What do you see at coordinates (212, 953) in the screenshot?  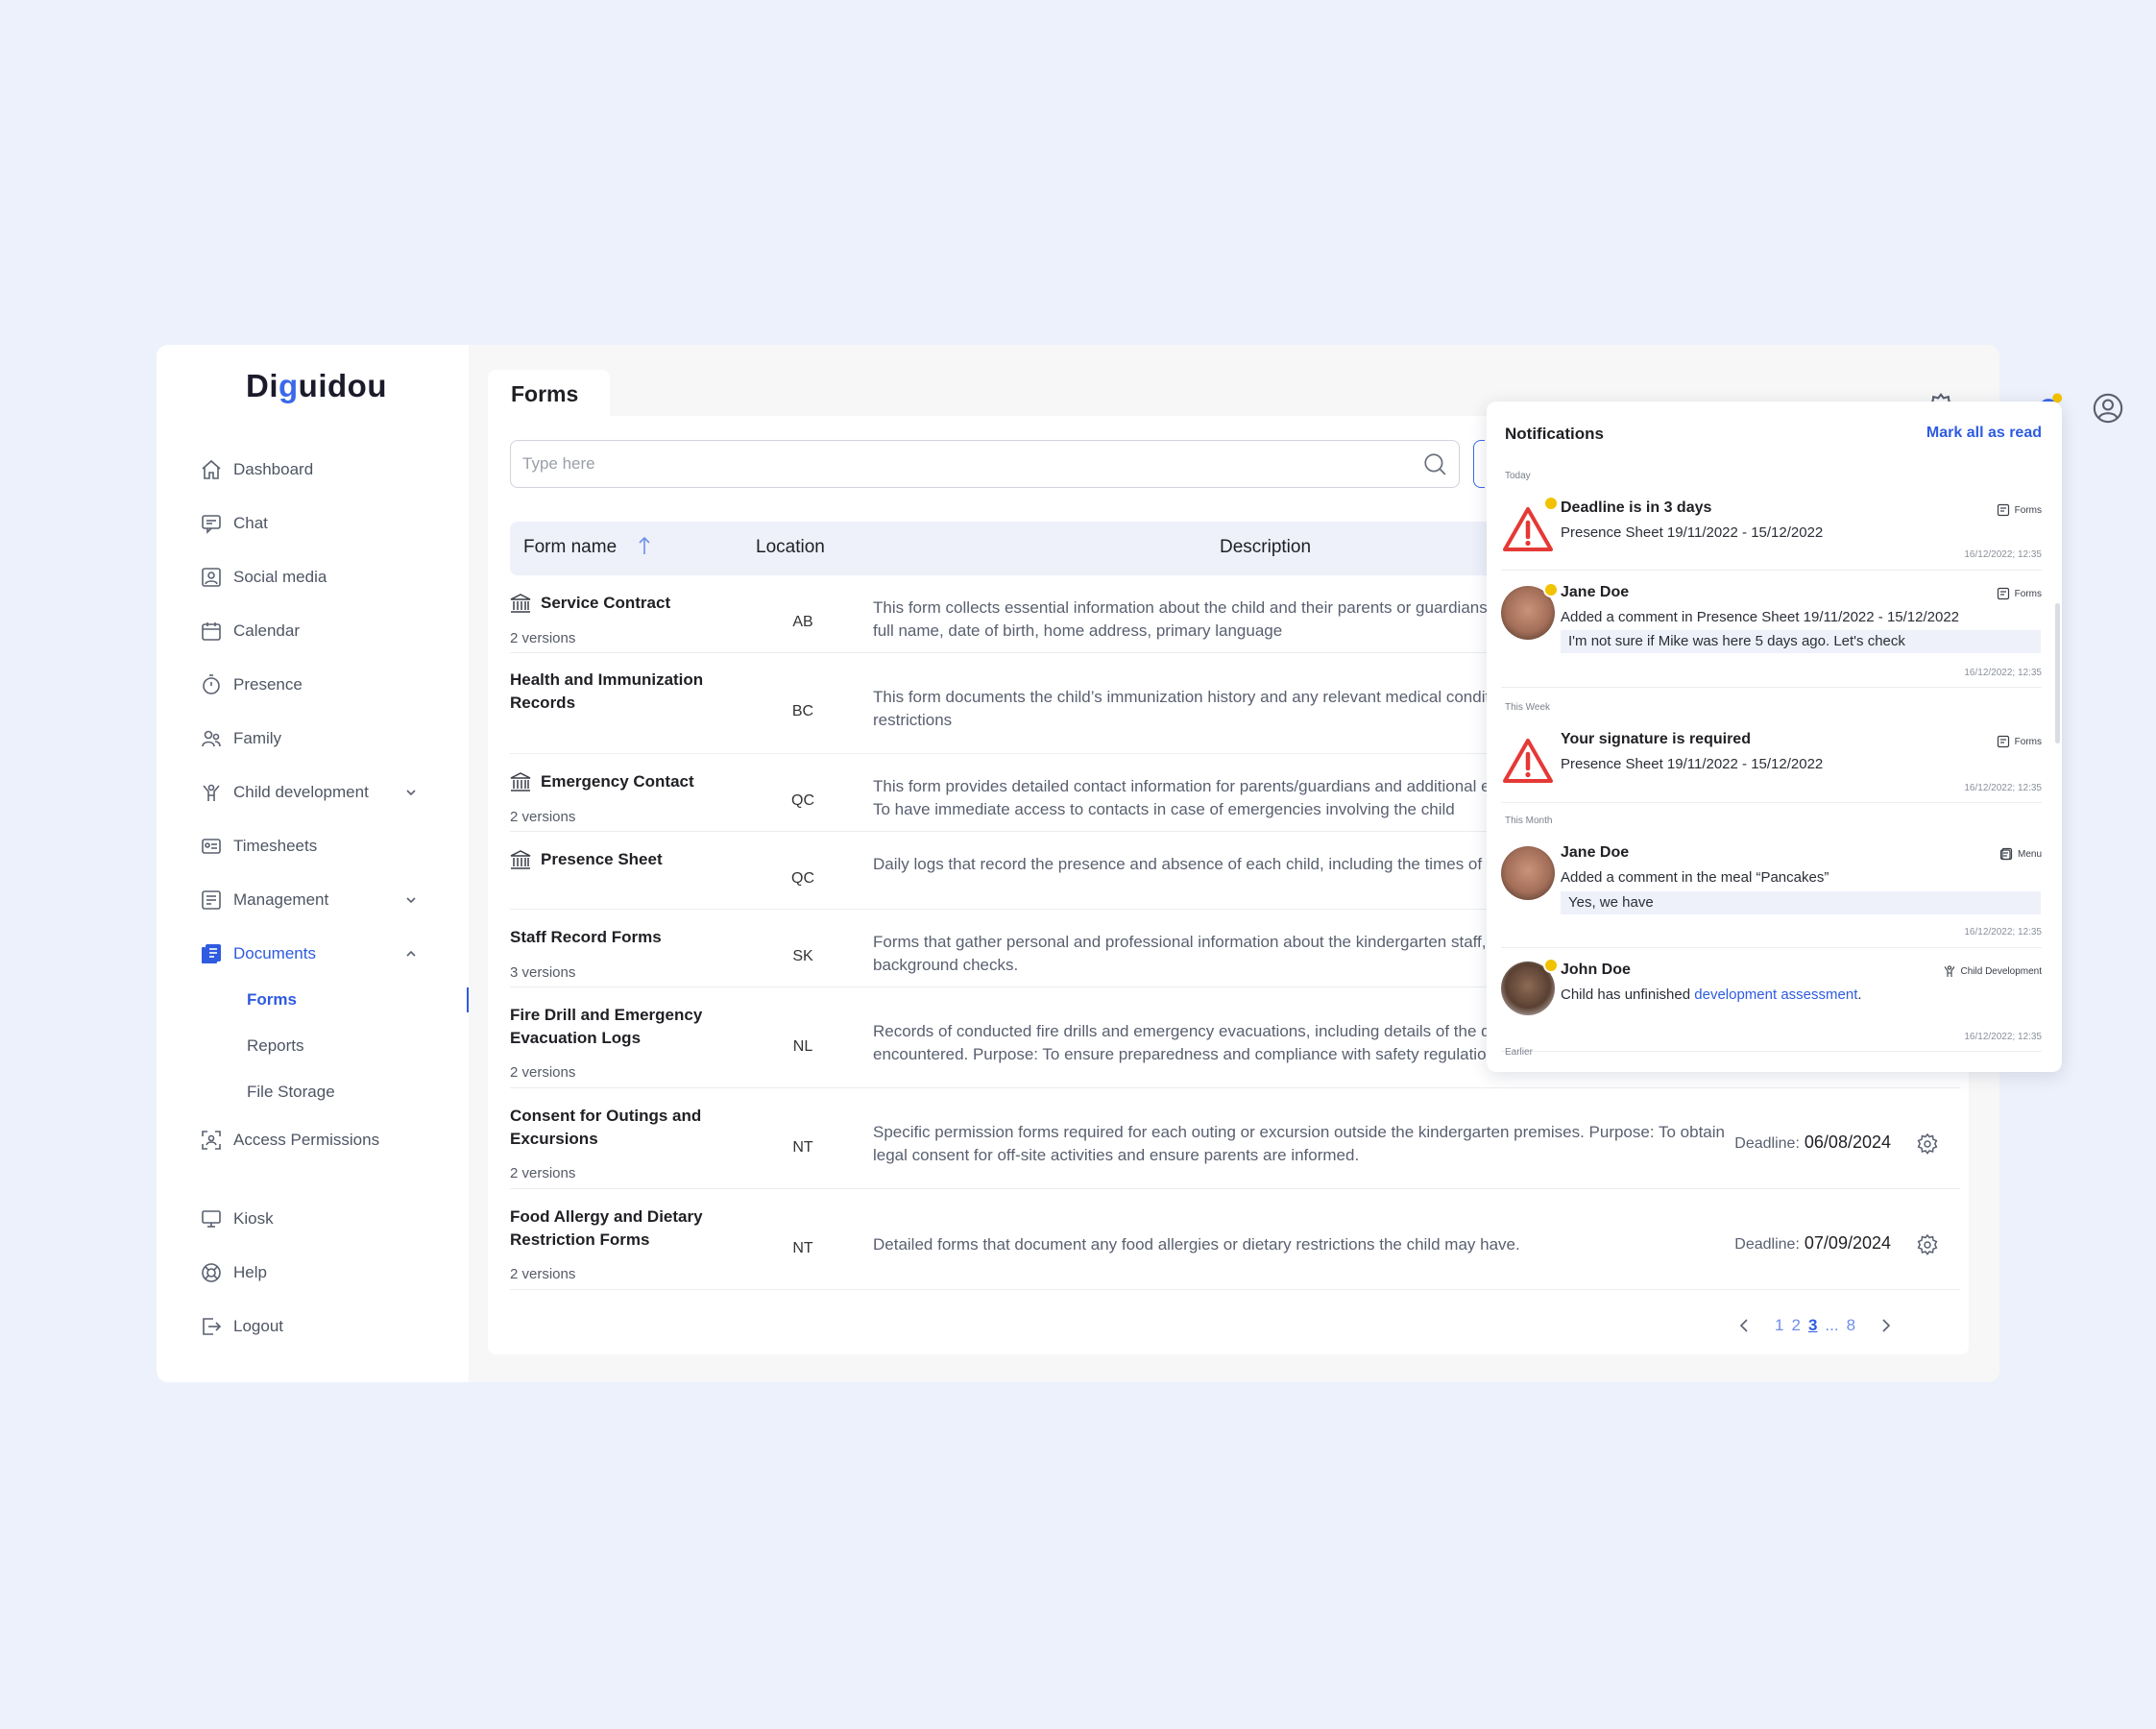 I see `documents-icon` at bounding box center [212, 953].